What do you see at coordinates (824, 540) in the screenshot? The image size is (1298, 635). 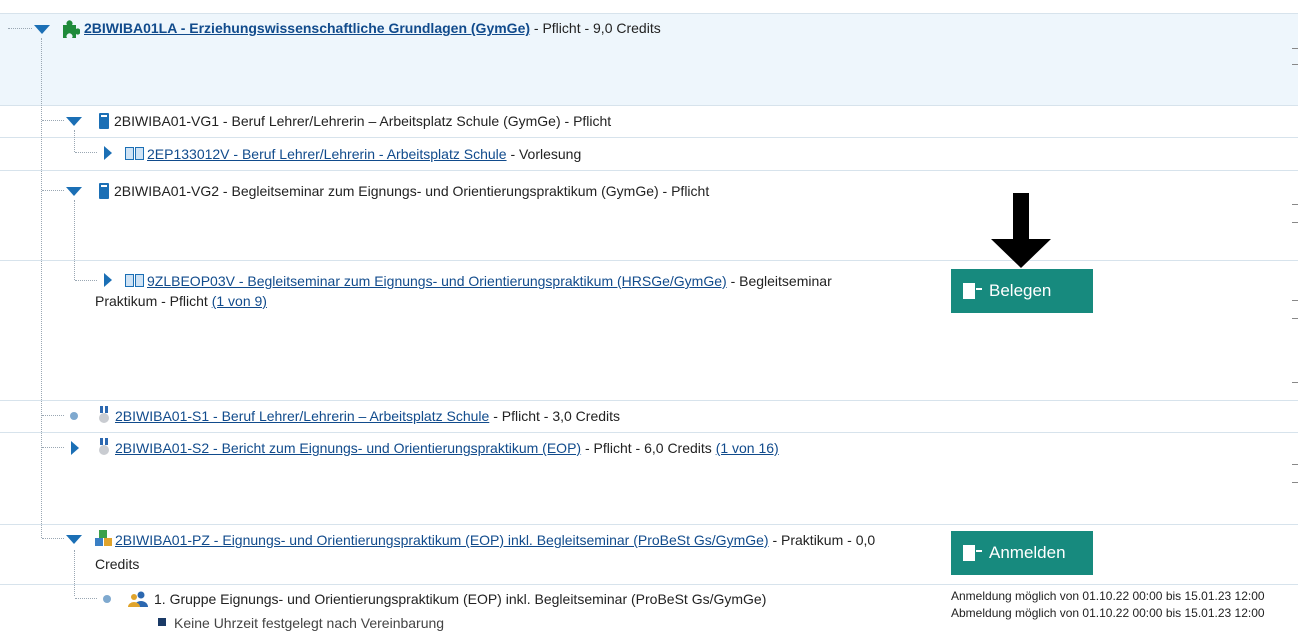 I see `pz-suffix: - Praktikum - 0,0` at bounding box center [824, 540].